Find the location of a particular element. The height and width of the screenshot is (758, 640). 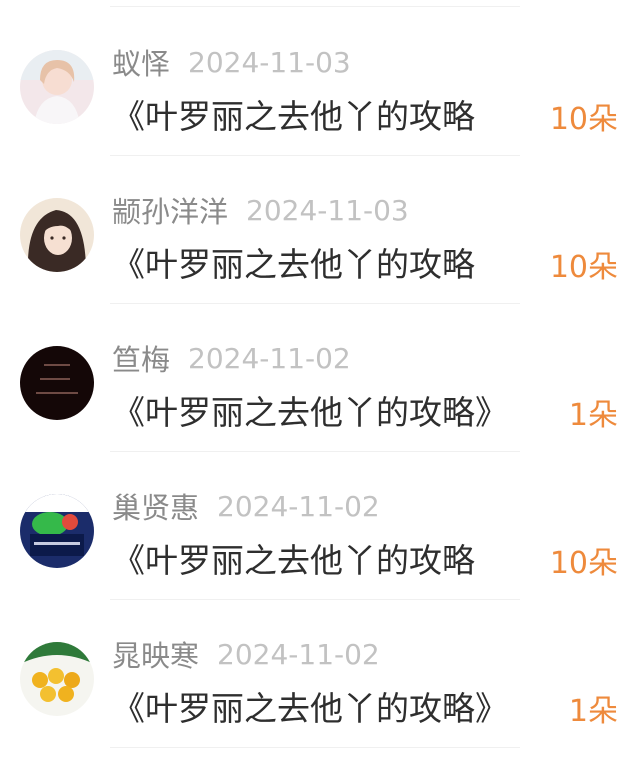

user-name: 巢贤惠 is located at coordinates (155, 506).